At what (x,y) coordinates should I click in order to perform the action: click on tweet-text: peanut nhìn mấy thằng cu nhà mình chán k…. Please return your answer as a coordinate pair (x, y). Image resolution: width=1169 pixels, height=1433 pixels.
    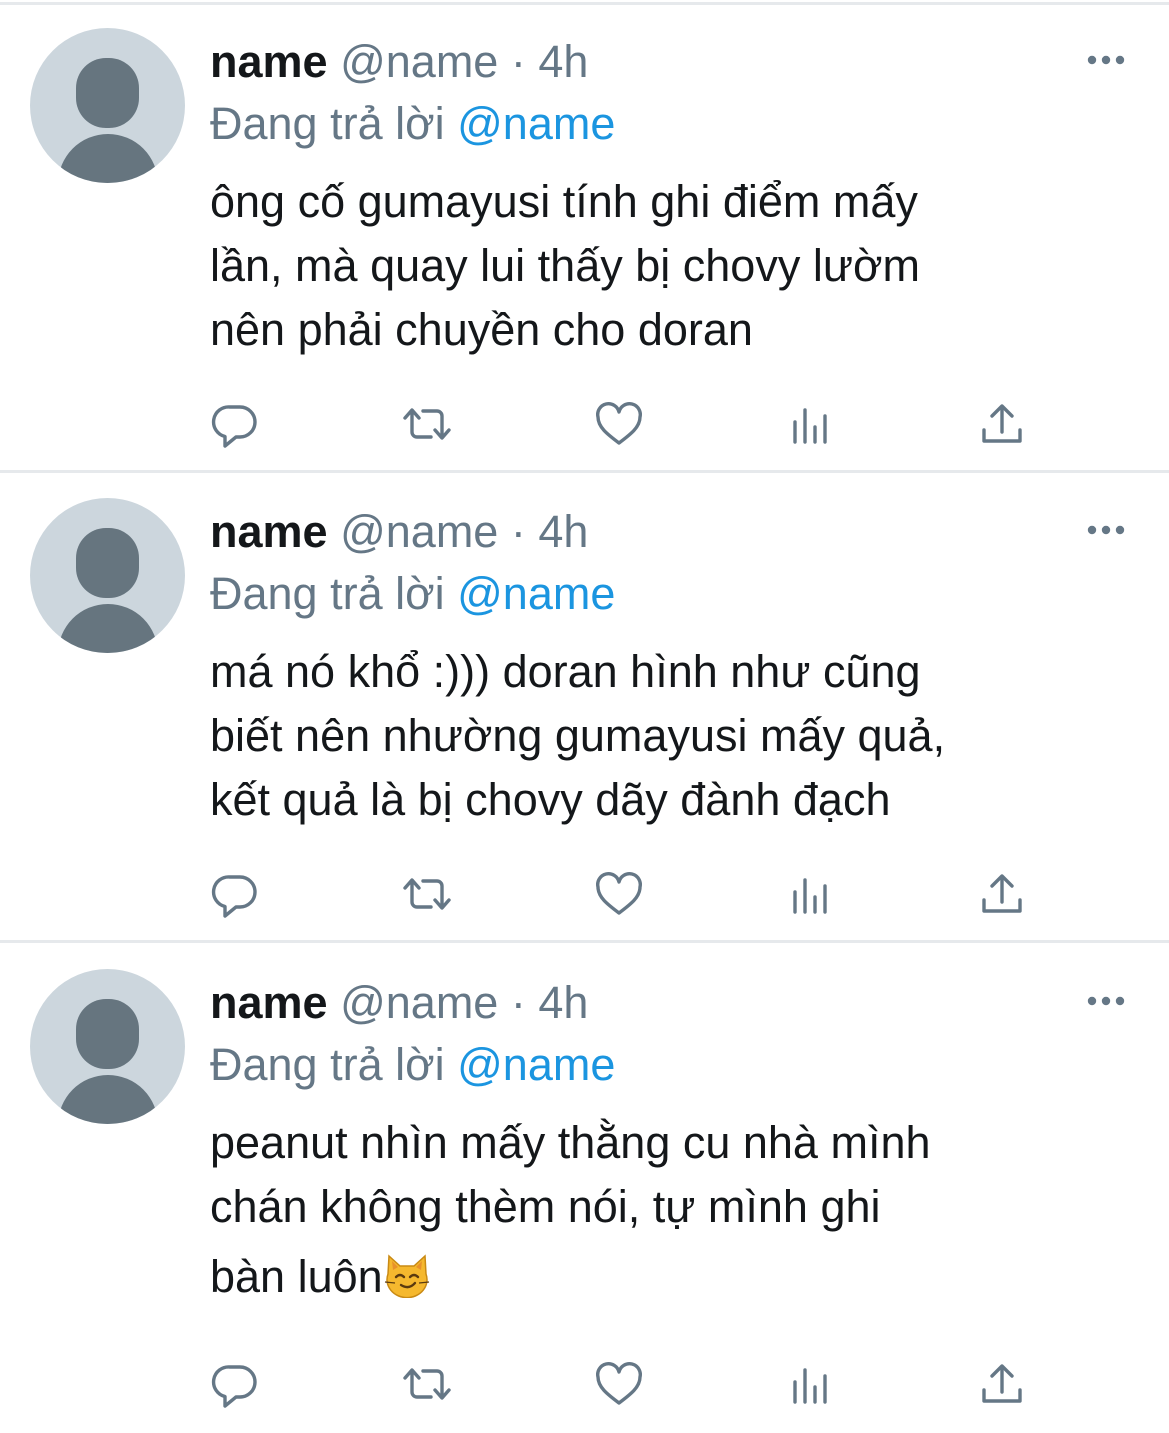
    Looking at the image, I should click on (670, 1210).